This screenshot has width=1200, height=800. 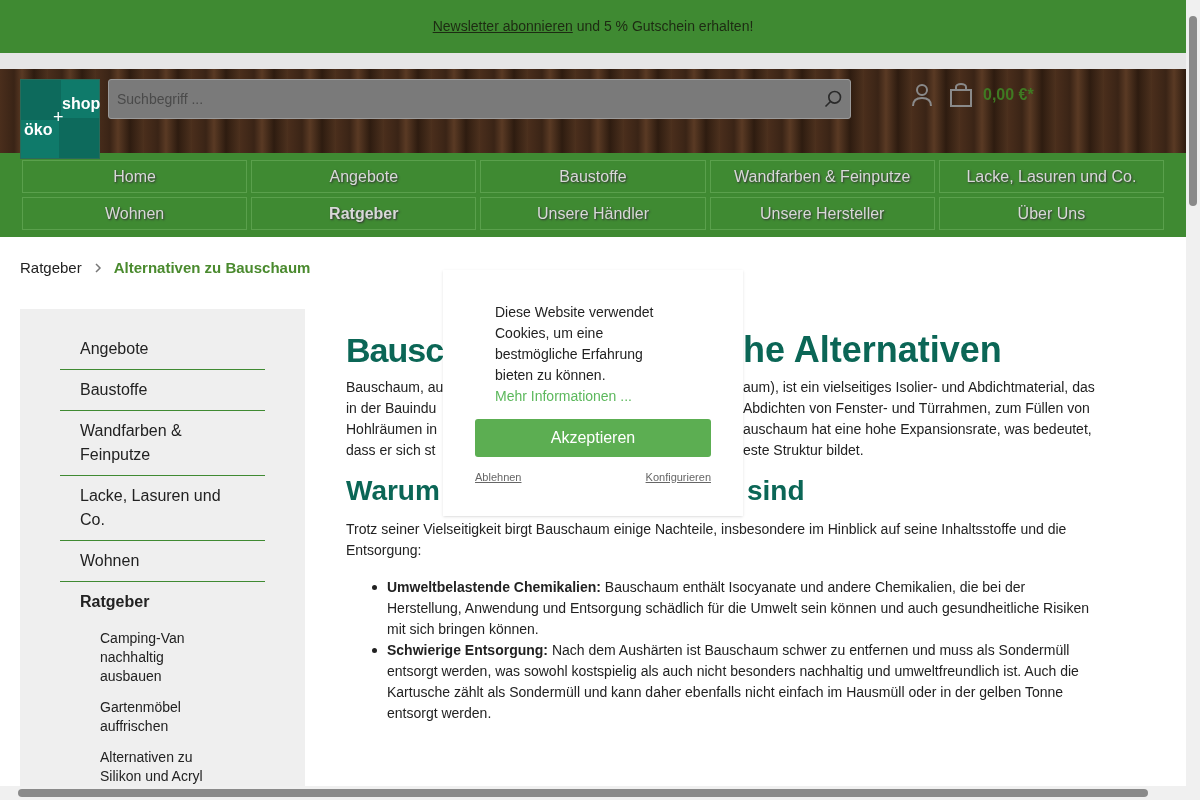 I want to click on paragraph-text: aum), ist ein vielseitiges Isolier- und Abdichtmaterial, das, so click(x=919, y=387).